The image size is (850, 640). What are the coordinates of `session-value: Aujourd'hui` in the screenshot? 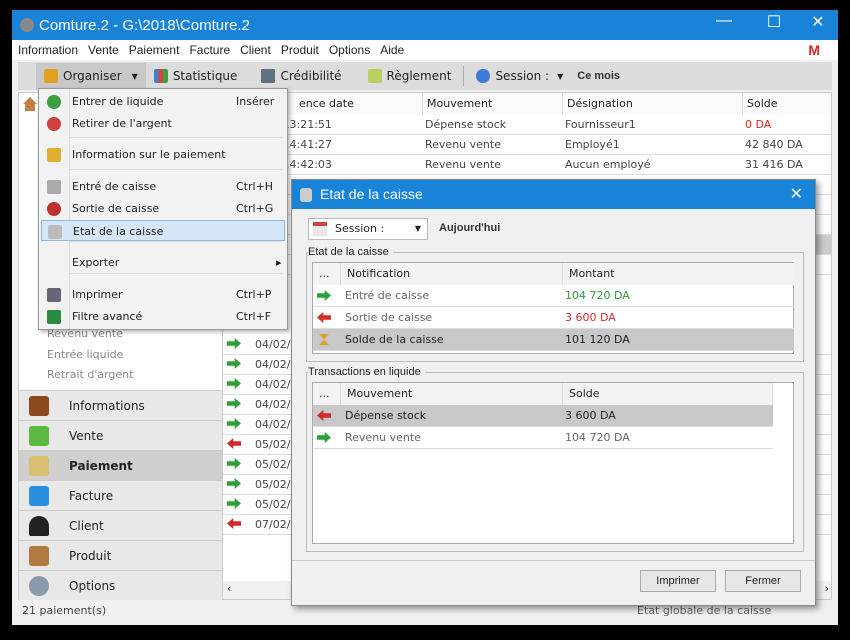 It's located at (470, 228).